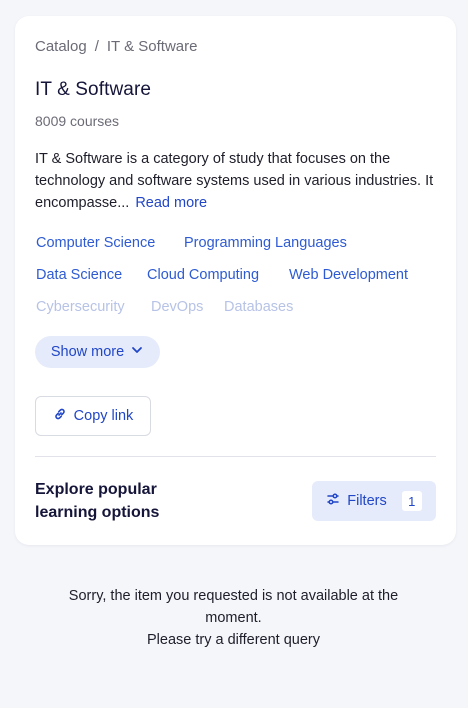 This screenshot has height=708, width=468. Describe the element at coordinates (258, 307) in the screenshot. I see `tag-databases: Databases` at that location.